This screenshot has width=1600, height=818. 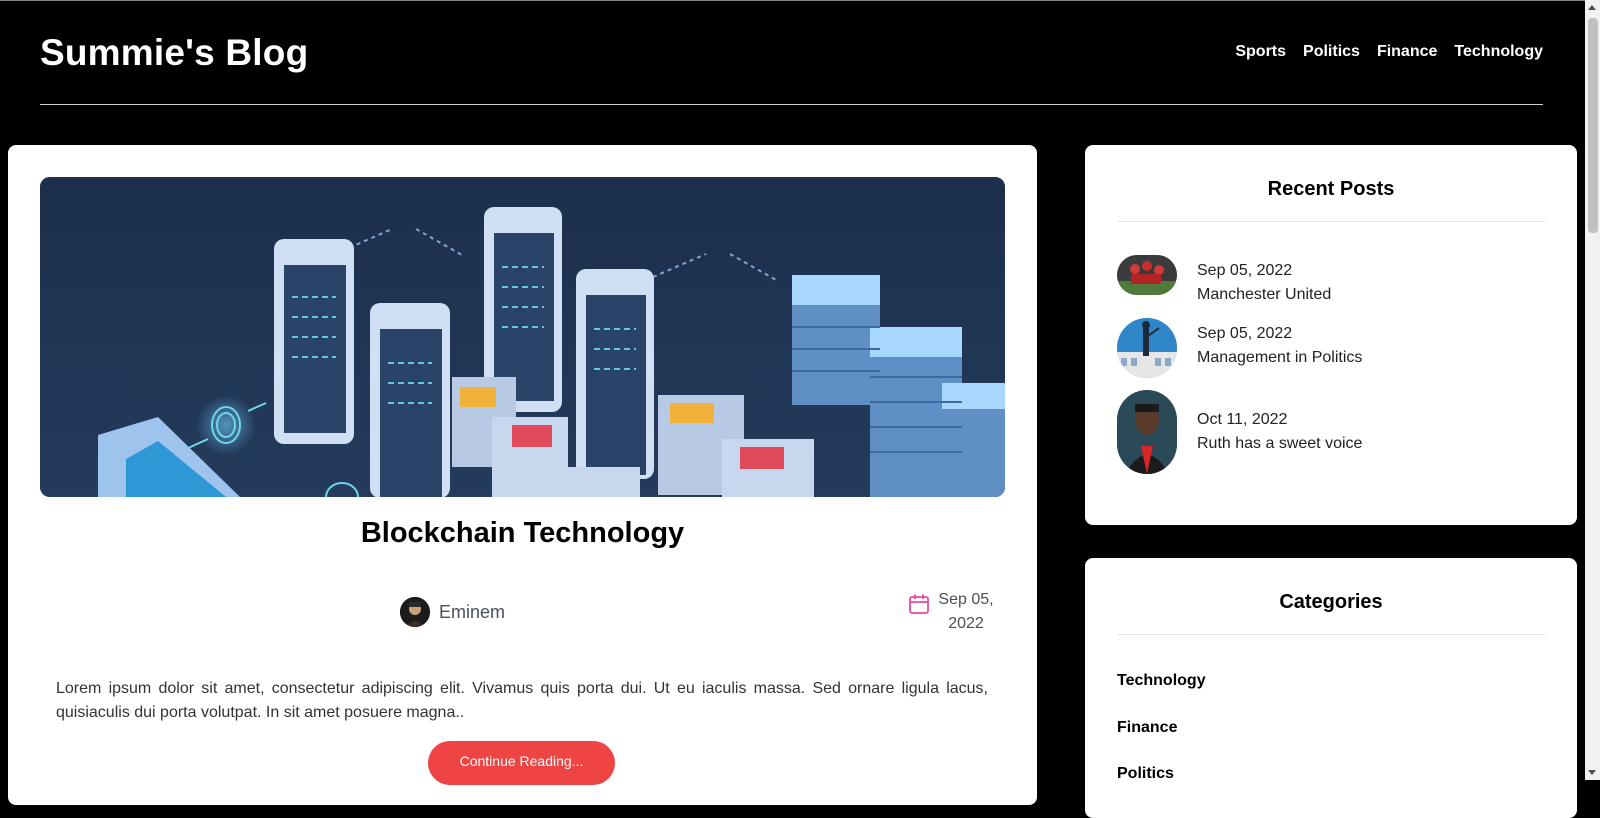 I want to click on categories-widget: Categories Technology Finance Politics, so click(x=1331, y=688).